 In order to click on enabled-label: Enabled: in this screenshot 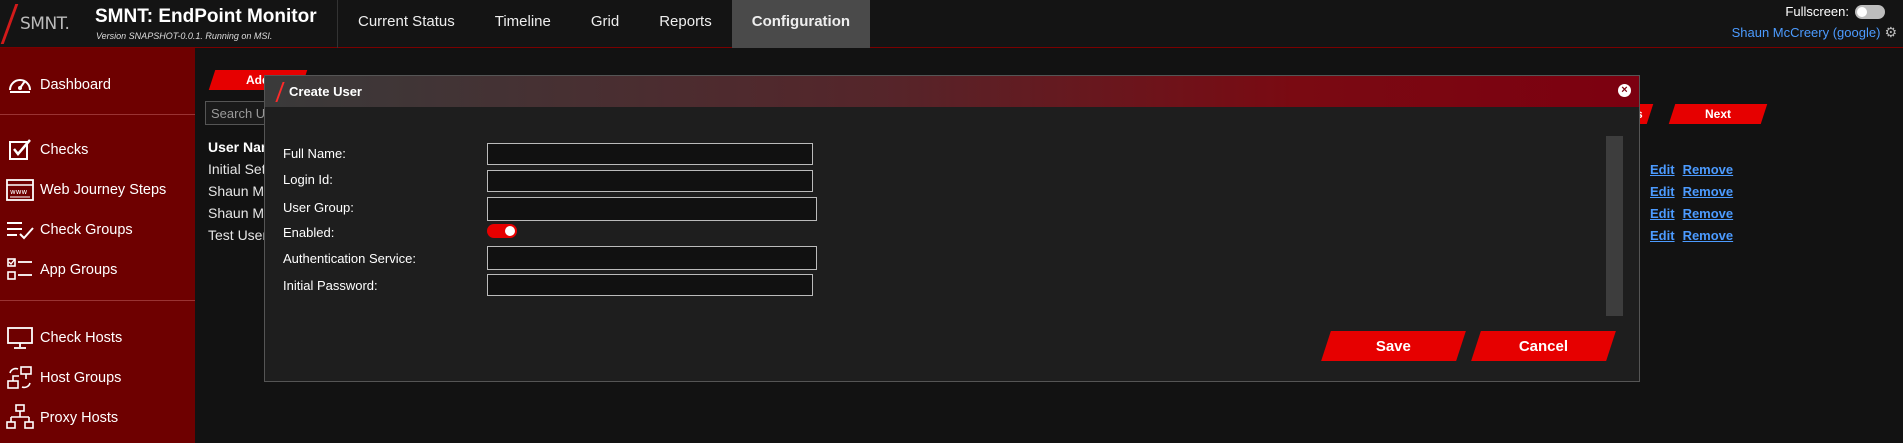, I will do `click(309, 232)`.